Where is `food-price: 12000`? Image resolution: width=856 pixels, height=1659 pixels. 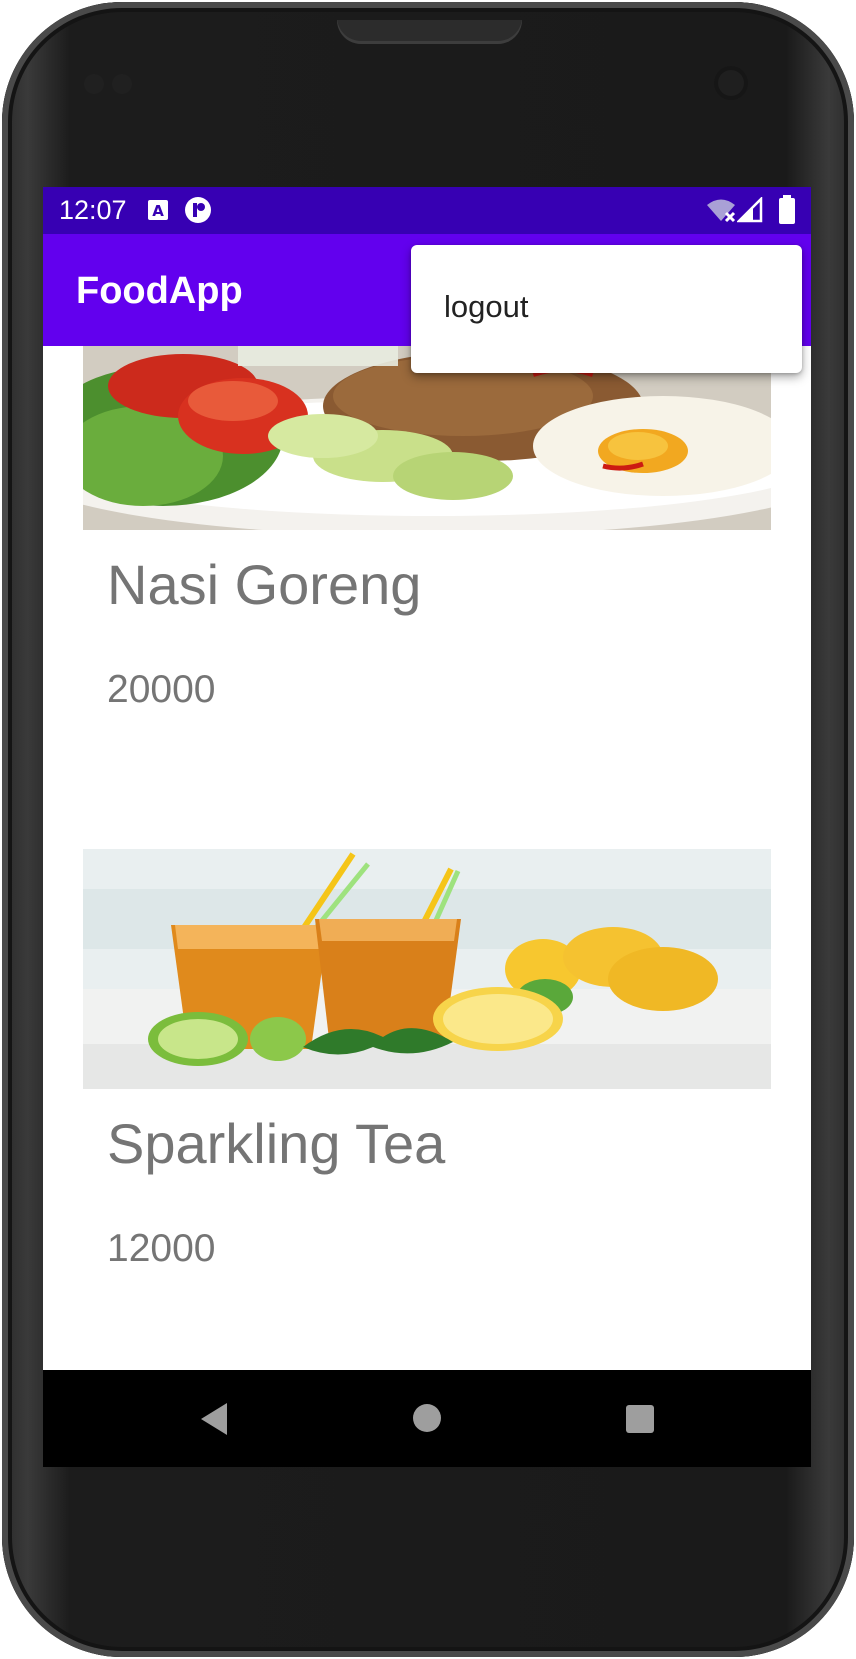 food-price: 12000 is located at coordinates (161, 1248).